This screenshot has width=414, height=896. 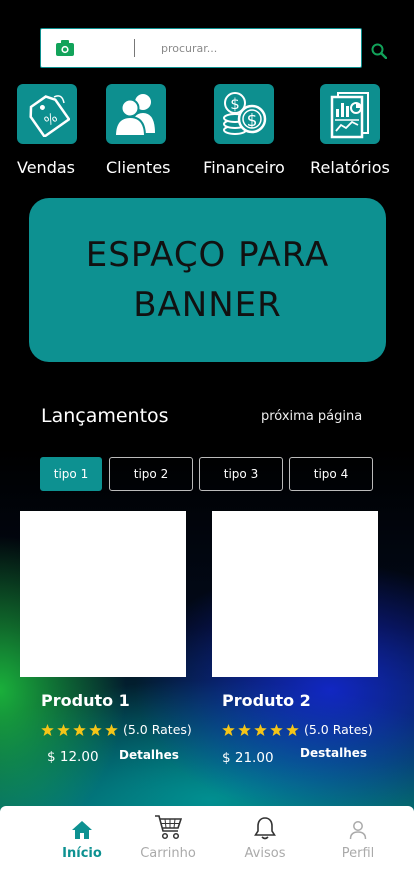 What do you see at coordinates (350, 114) in the screenshot?
I see `report-icon` at bounding box center [350, 114].